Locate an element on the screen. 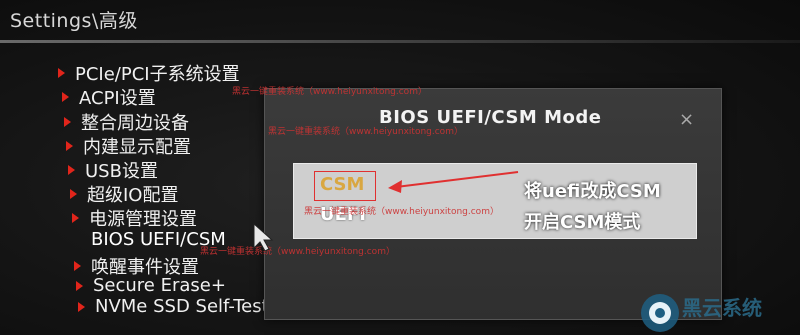 This screenshot has height=335, width=800. menu-item-nvme-self-test: NVMe SSD Self-Test is located at coordinates (173, 306).